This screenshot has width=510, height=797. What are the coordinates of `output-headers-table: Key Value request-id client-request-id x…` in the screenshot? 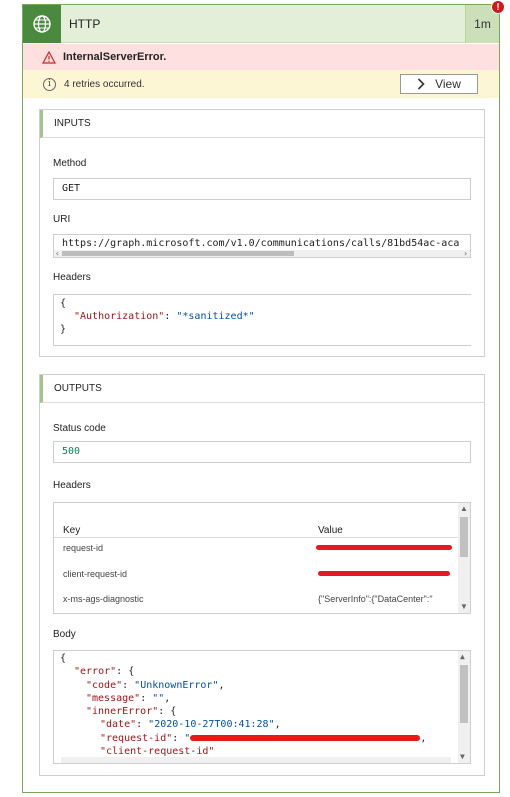 It's located at (262, 558).